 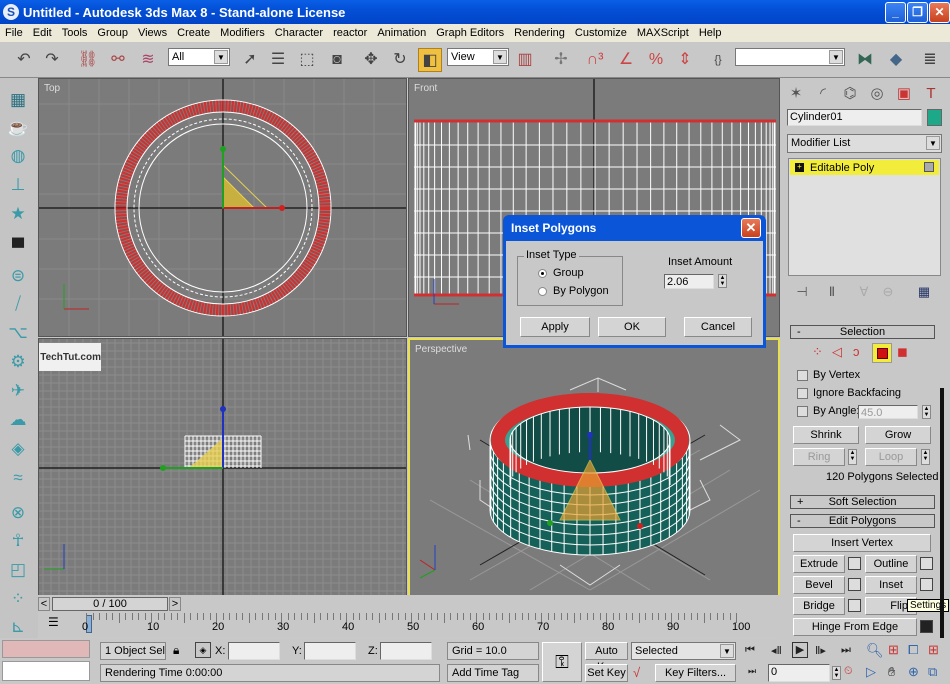 What do you see at coordinates (18, 185) in the screenshot?
I see `pin-icon: ⊥` at bounding box center [18, 185].